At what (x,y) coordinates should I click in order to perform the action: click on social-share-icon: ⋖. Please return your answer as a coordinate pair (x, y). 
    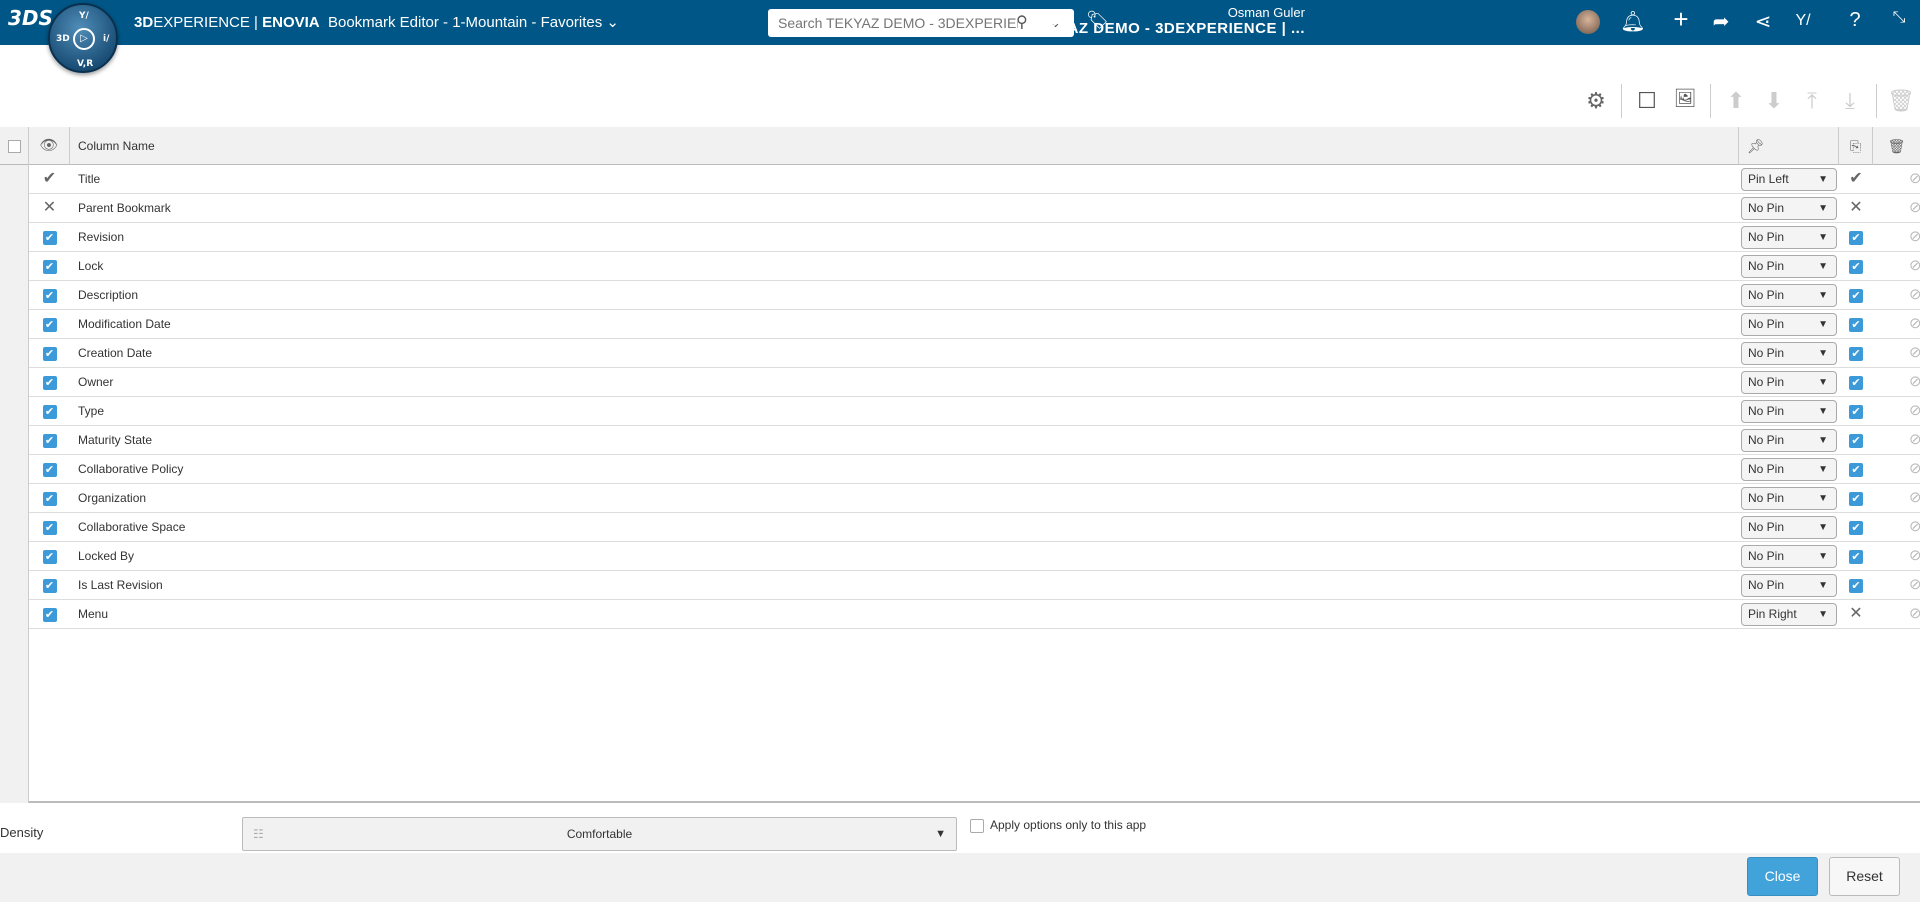
    Looking at the image, I should click on (1763, 21).